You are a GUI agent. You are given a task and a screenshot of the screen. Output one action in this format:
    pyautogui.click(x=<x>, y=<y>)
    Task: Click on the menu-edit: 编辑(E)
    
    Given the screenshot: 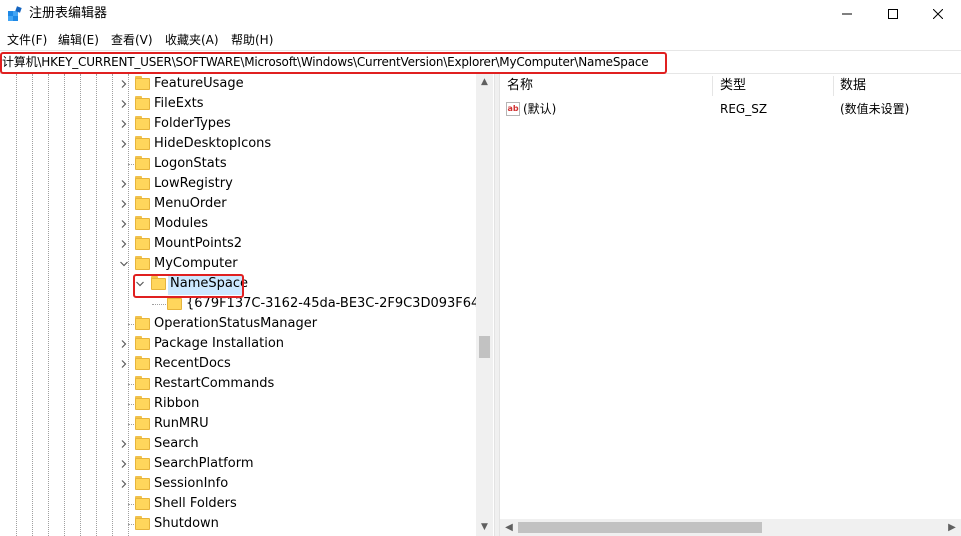 What is the action you would take?
    pyautogui.click(x=78, y=40)
    